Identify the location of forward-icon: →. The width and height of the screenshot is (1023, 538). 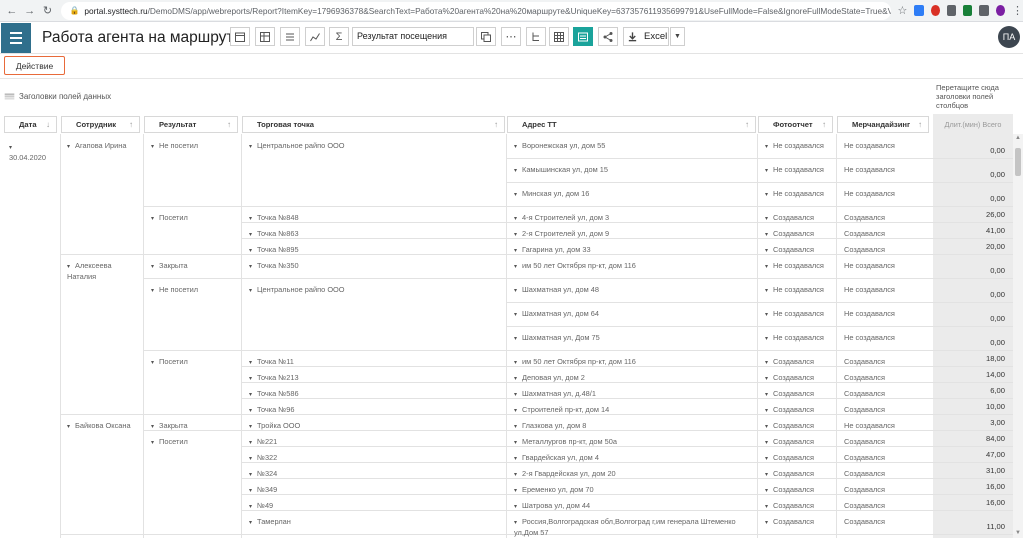
(30, 11).